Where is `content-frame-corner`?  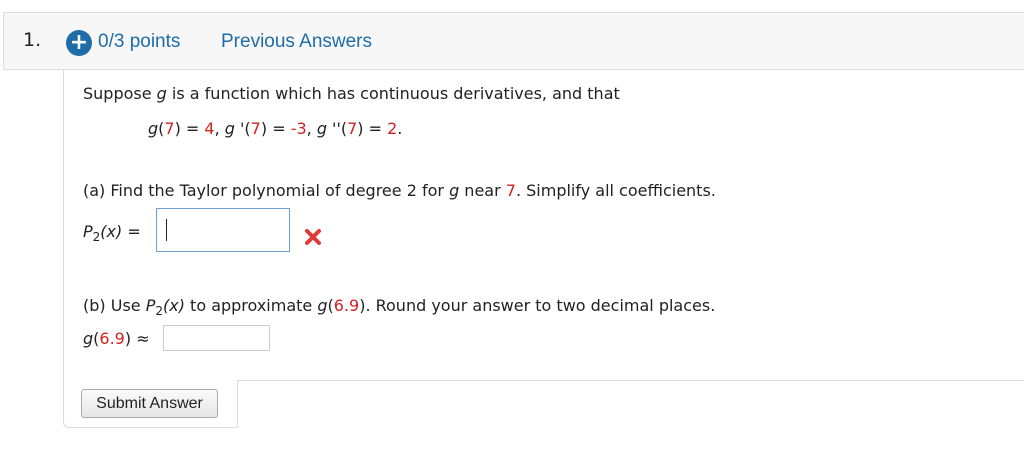 content-frame-corner is located at coordinates (237, 404).